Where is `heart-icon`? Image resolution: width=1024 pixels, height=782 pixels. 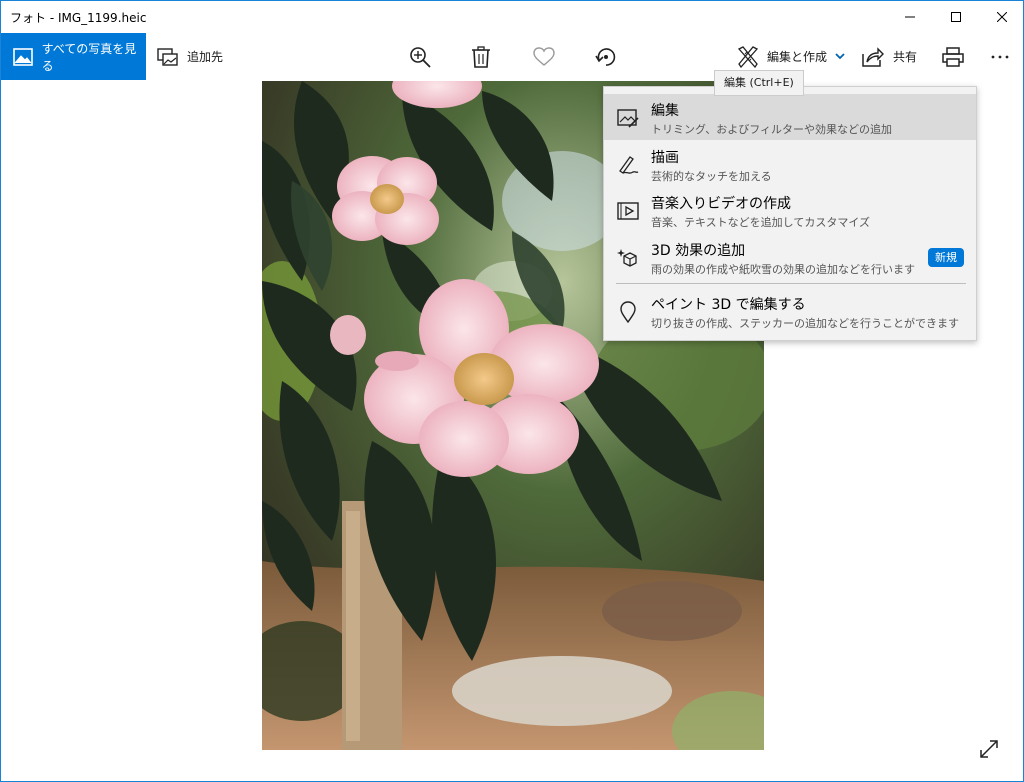 heart-icon is located at coordinates (544, 56).